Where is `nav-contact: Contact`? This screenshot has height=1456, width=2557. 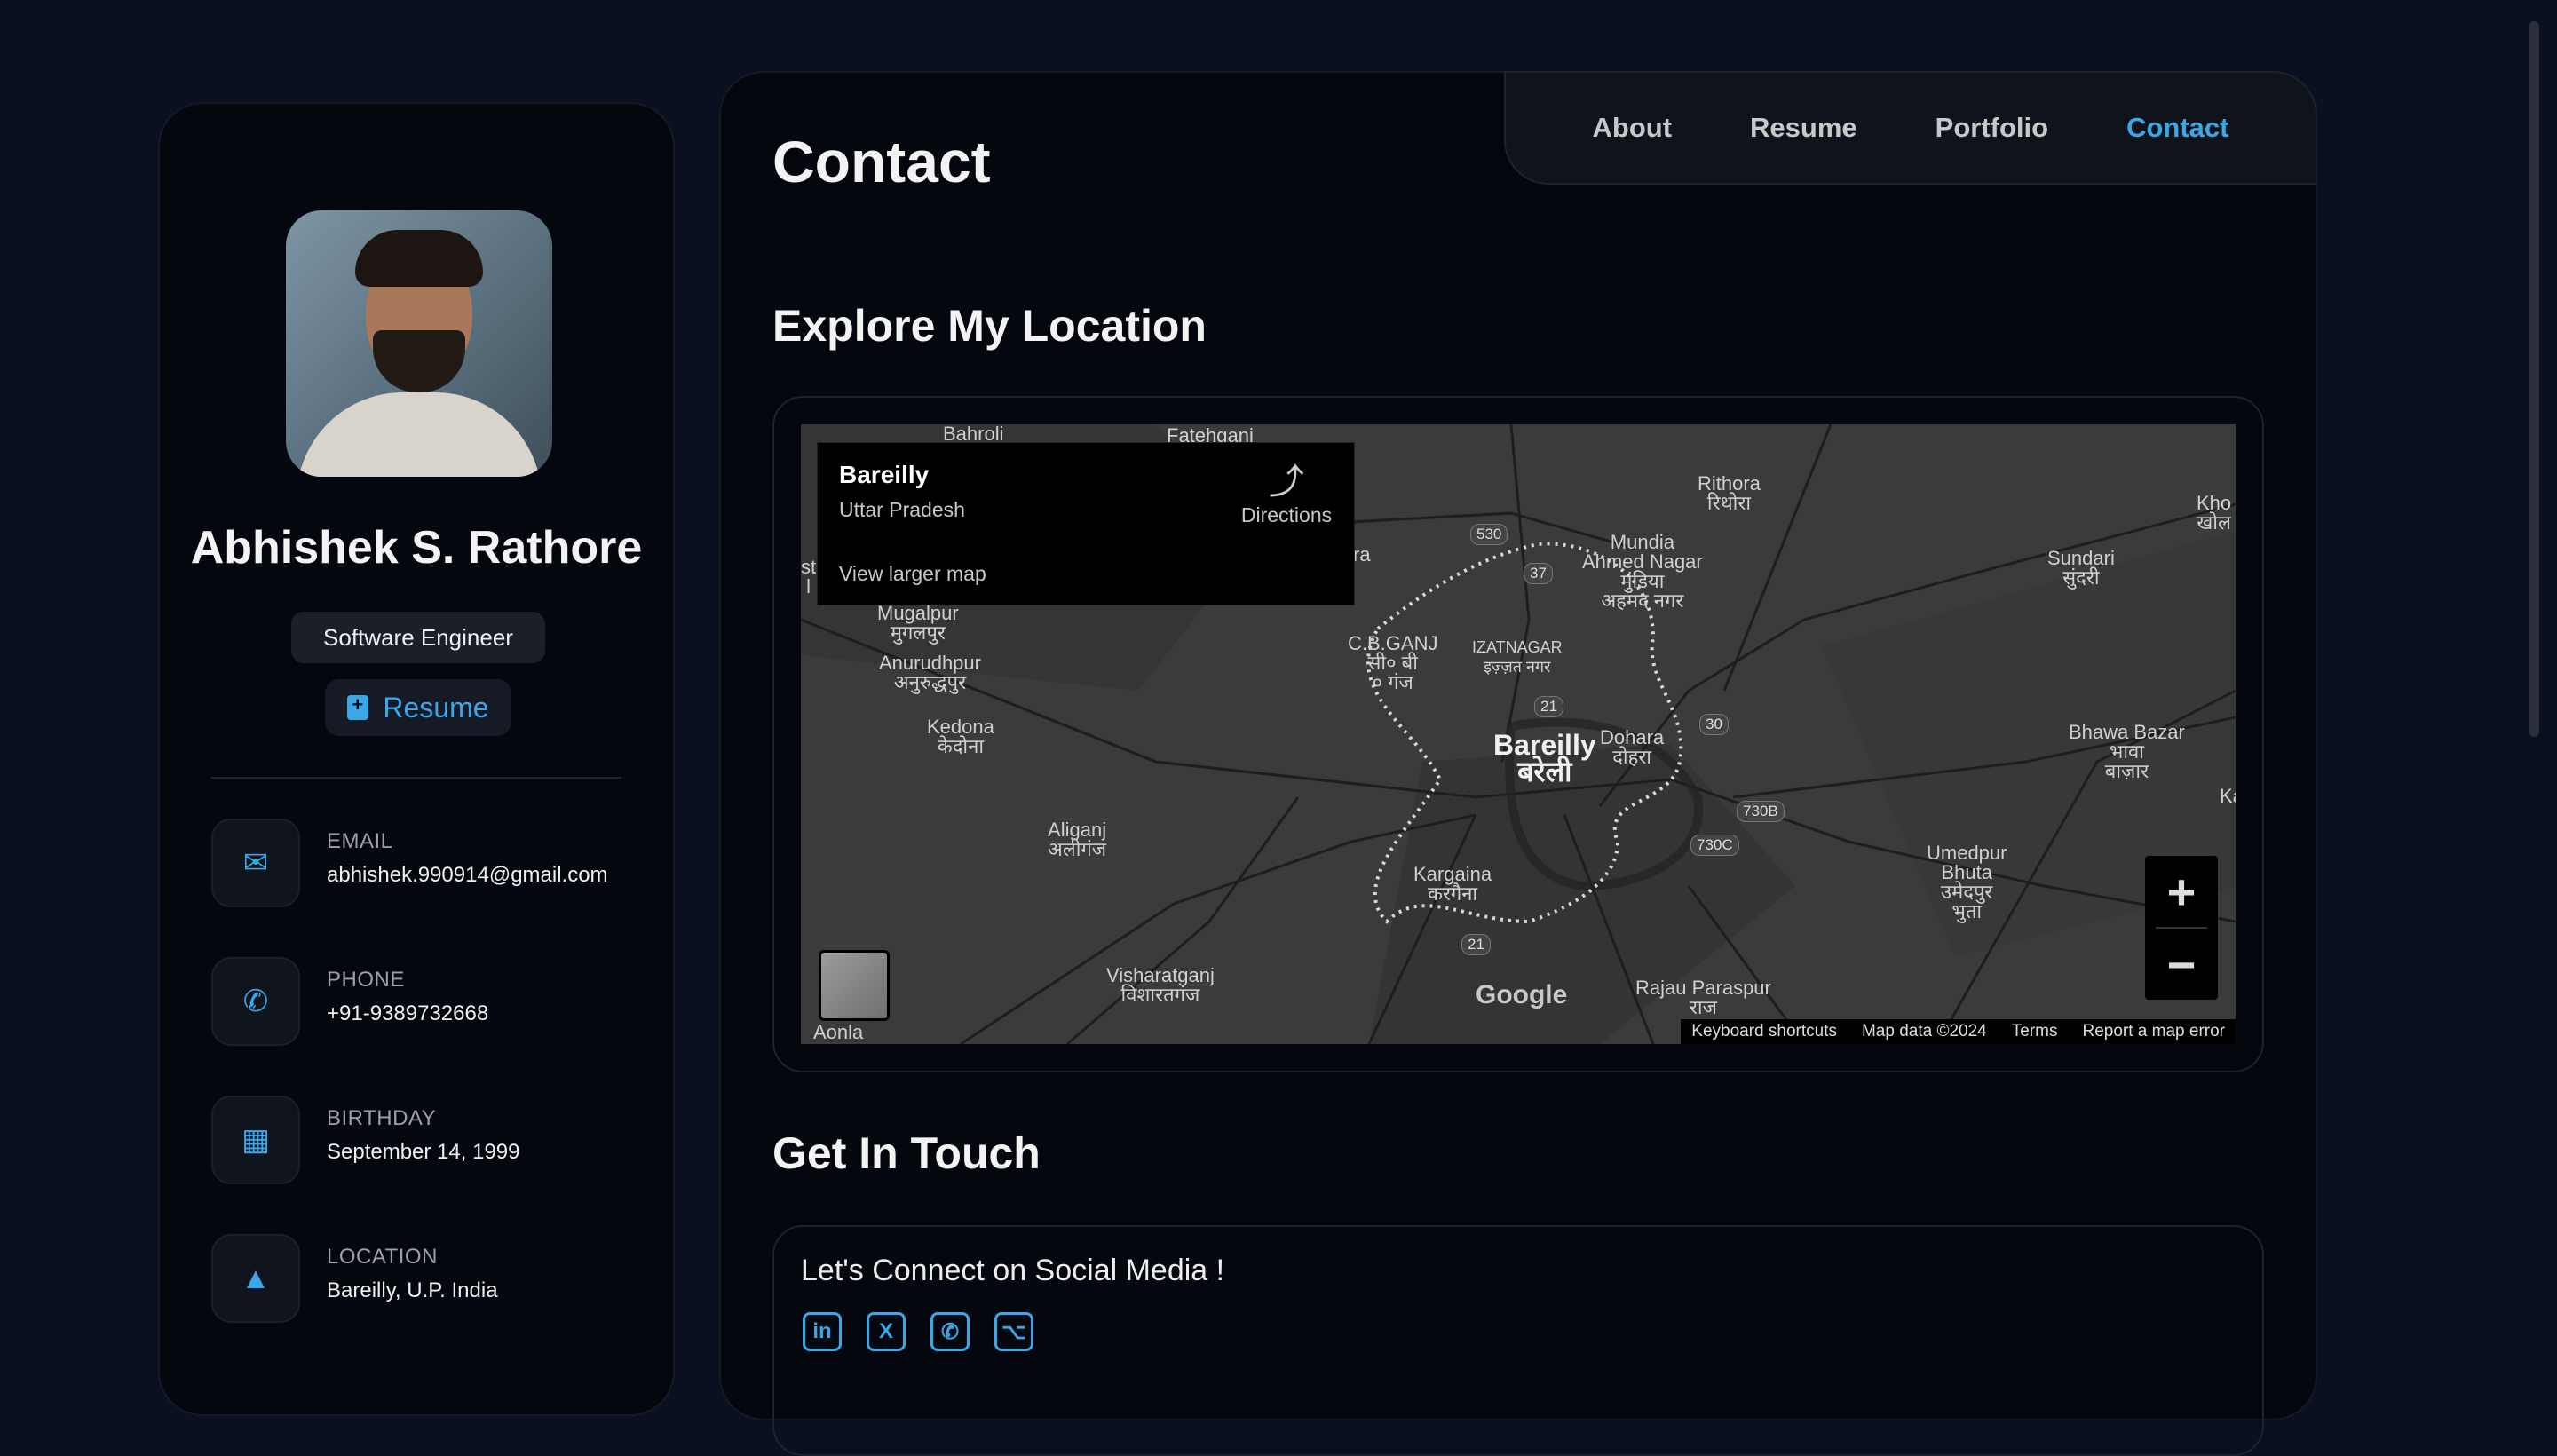 nav-contact: Contact is located at coordinates (2177, 128).